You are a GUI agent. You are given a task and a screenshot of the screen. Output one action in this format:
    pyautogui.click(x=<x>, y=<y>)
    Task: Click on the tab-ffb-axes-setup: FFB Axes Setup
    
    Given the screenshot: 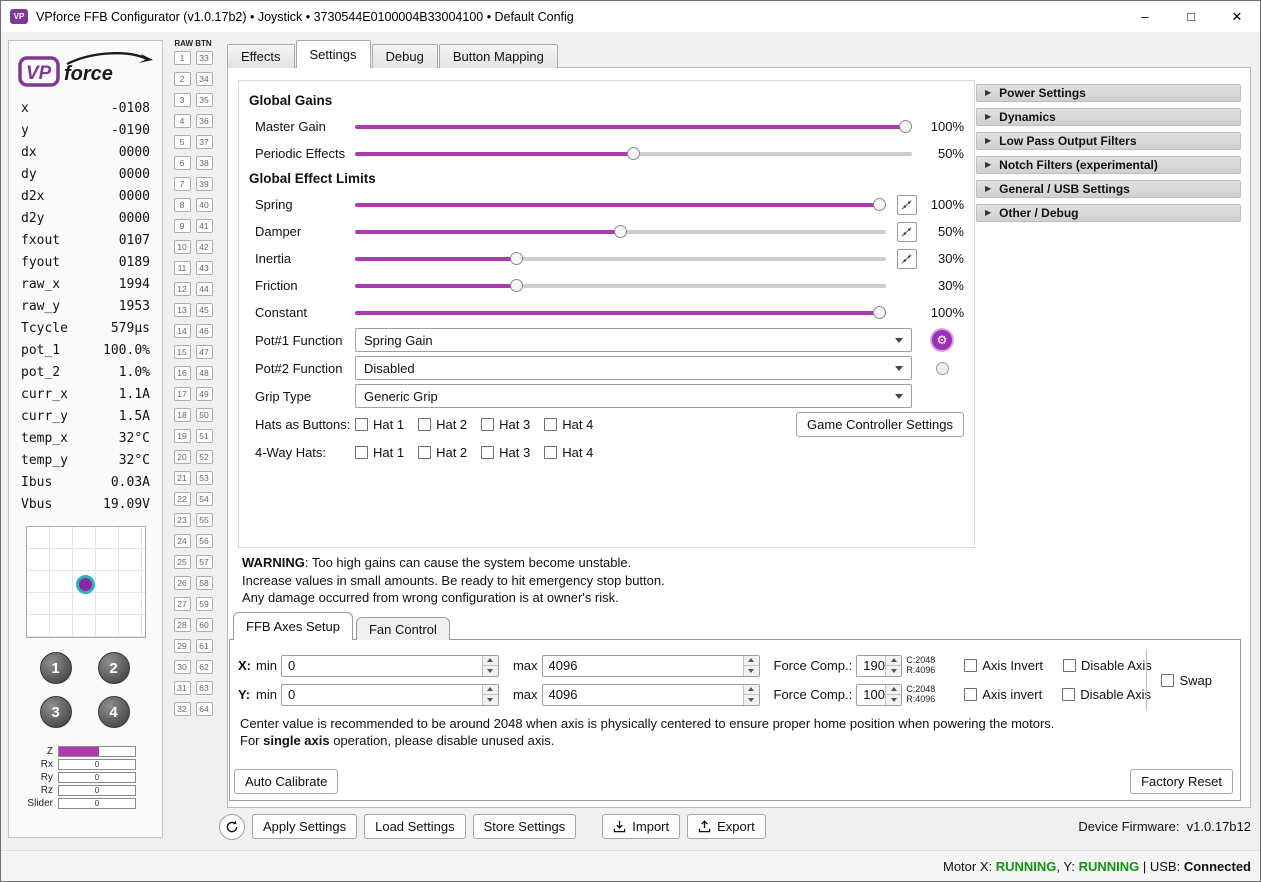 What is the action you would take?
    pyautogui.click(x=293, y=626)
    